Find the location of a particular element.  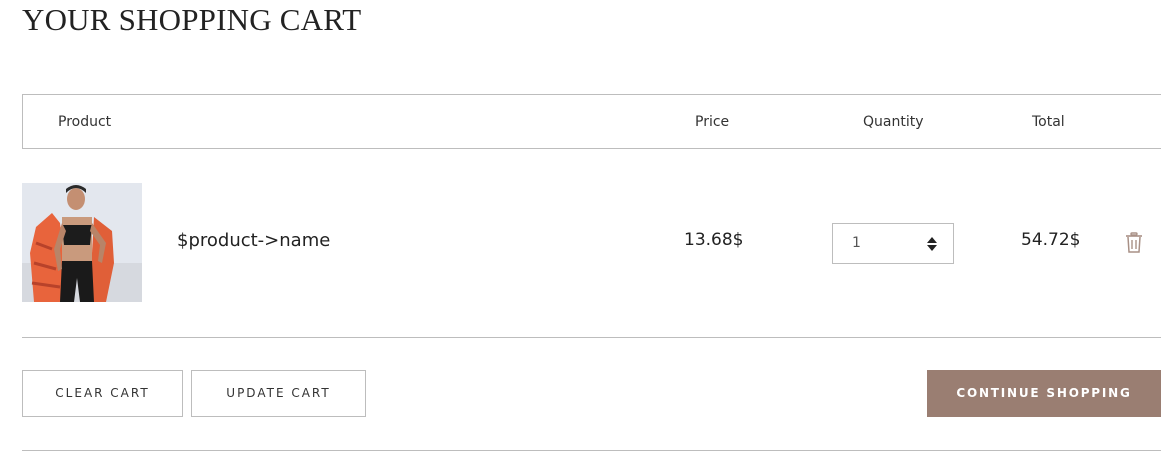

column-header-quantity: Quantity is located at coordinates (893, 122).